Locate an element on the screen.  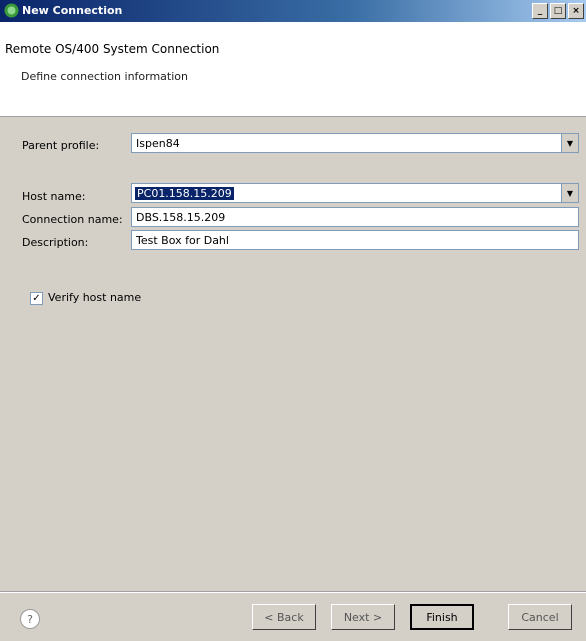
maximize-icon: □ is located at coordinates (558, 11).